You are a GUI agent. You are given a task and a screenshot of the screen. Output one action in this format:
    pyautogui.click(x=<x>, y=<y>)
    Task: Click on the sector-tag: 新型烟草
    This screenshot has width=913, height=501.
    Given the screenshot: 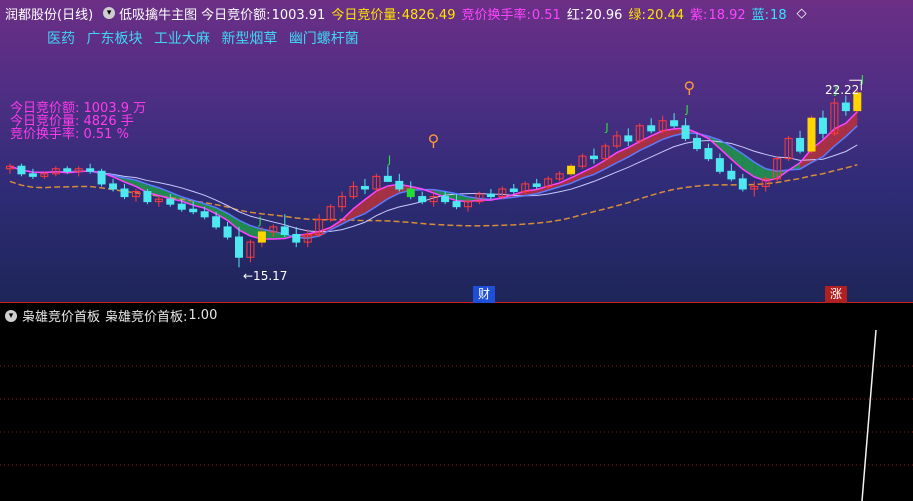 What is the action you would take?
    pyautogui.click(x=249, y=39)
    